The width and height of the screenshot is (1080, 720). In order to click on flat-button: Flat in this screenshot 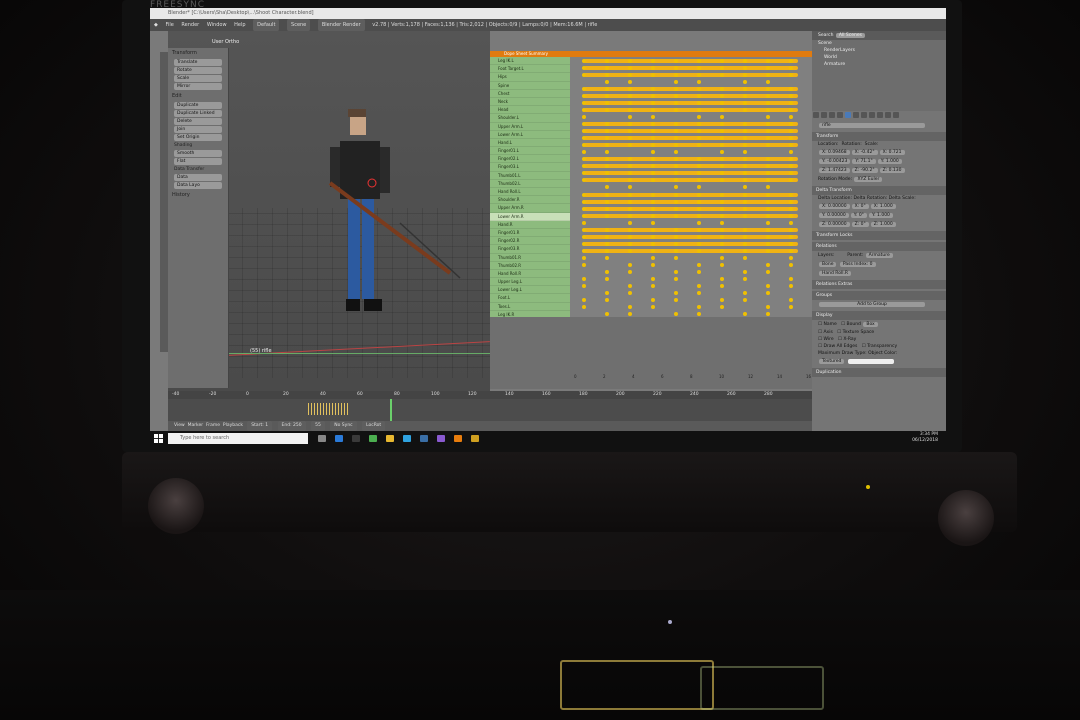, I will do `click(198, 161)`.